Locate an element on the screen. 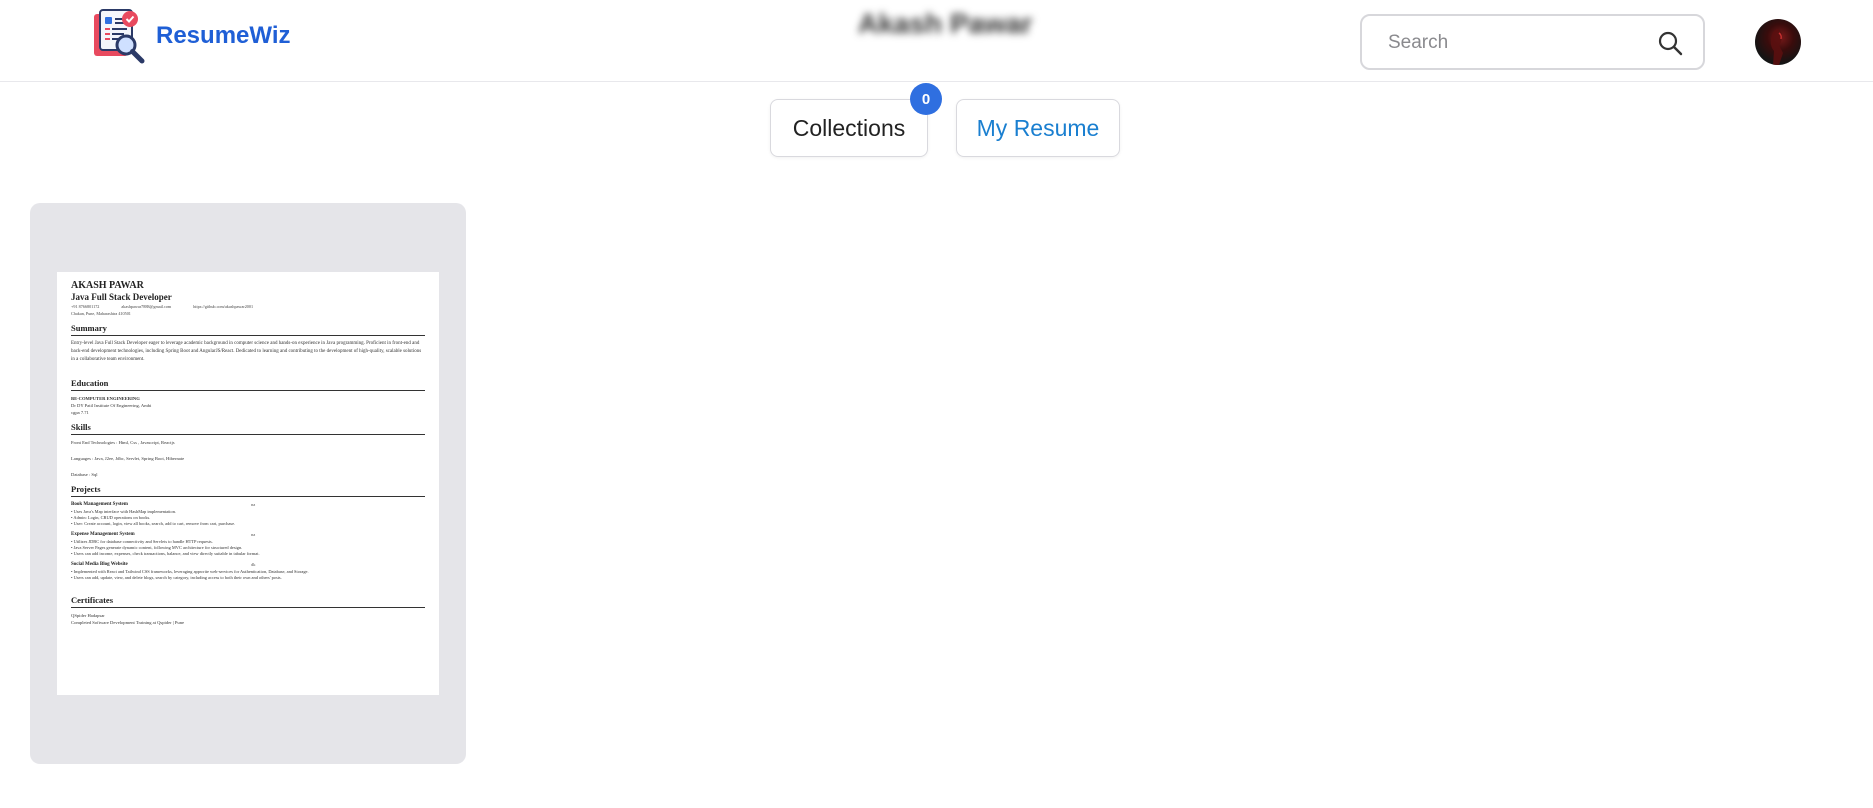 This screenshot has height=808, width=1873. resume-project-title: Expense Management System is located at coordinates (103, 534).